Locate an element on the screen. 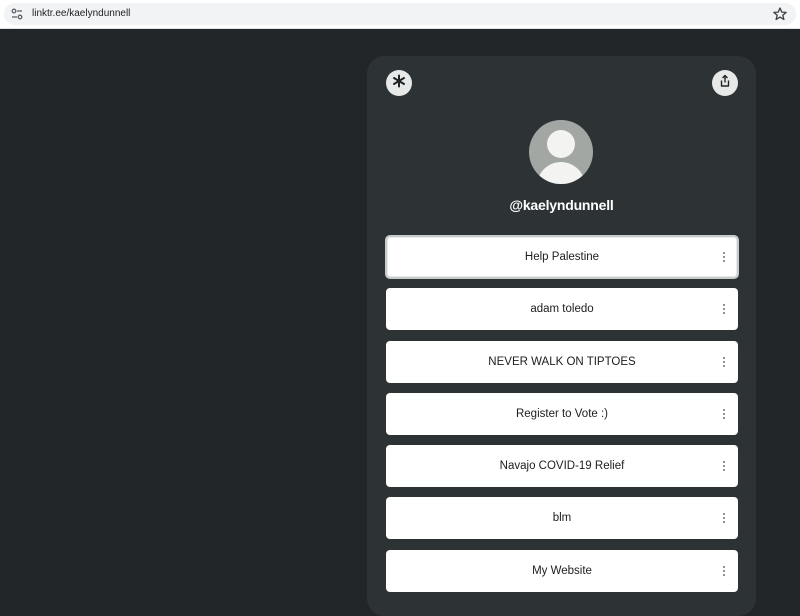 The height and width of the screenshot is (616, 800). link-button: Help Palestine is located at coordinates (562, 257).